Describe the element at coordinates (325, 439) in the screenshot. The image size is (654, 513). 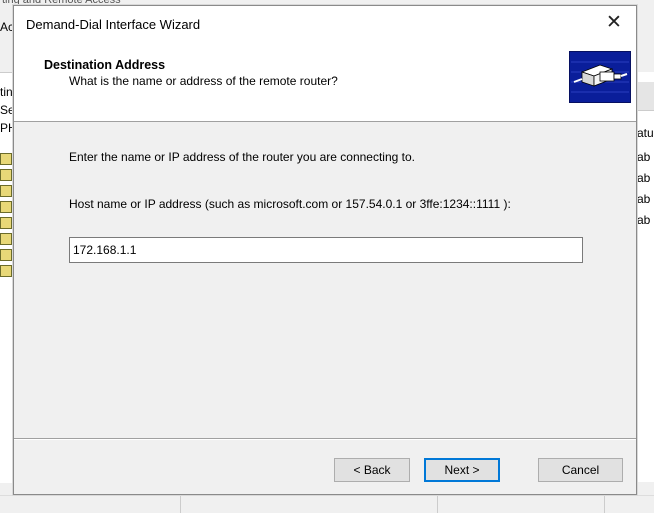
I see `footer-divider` at that location.